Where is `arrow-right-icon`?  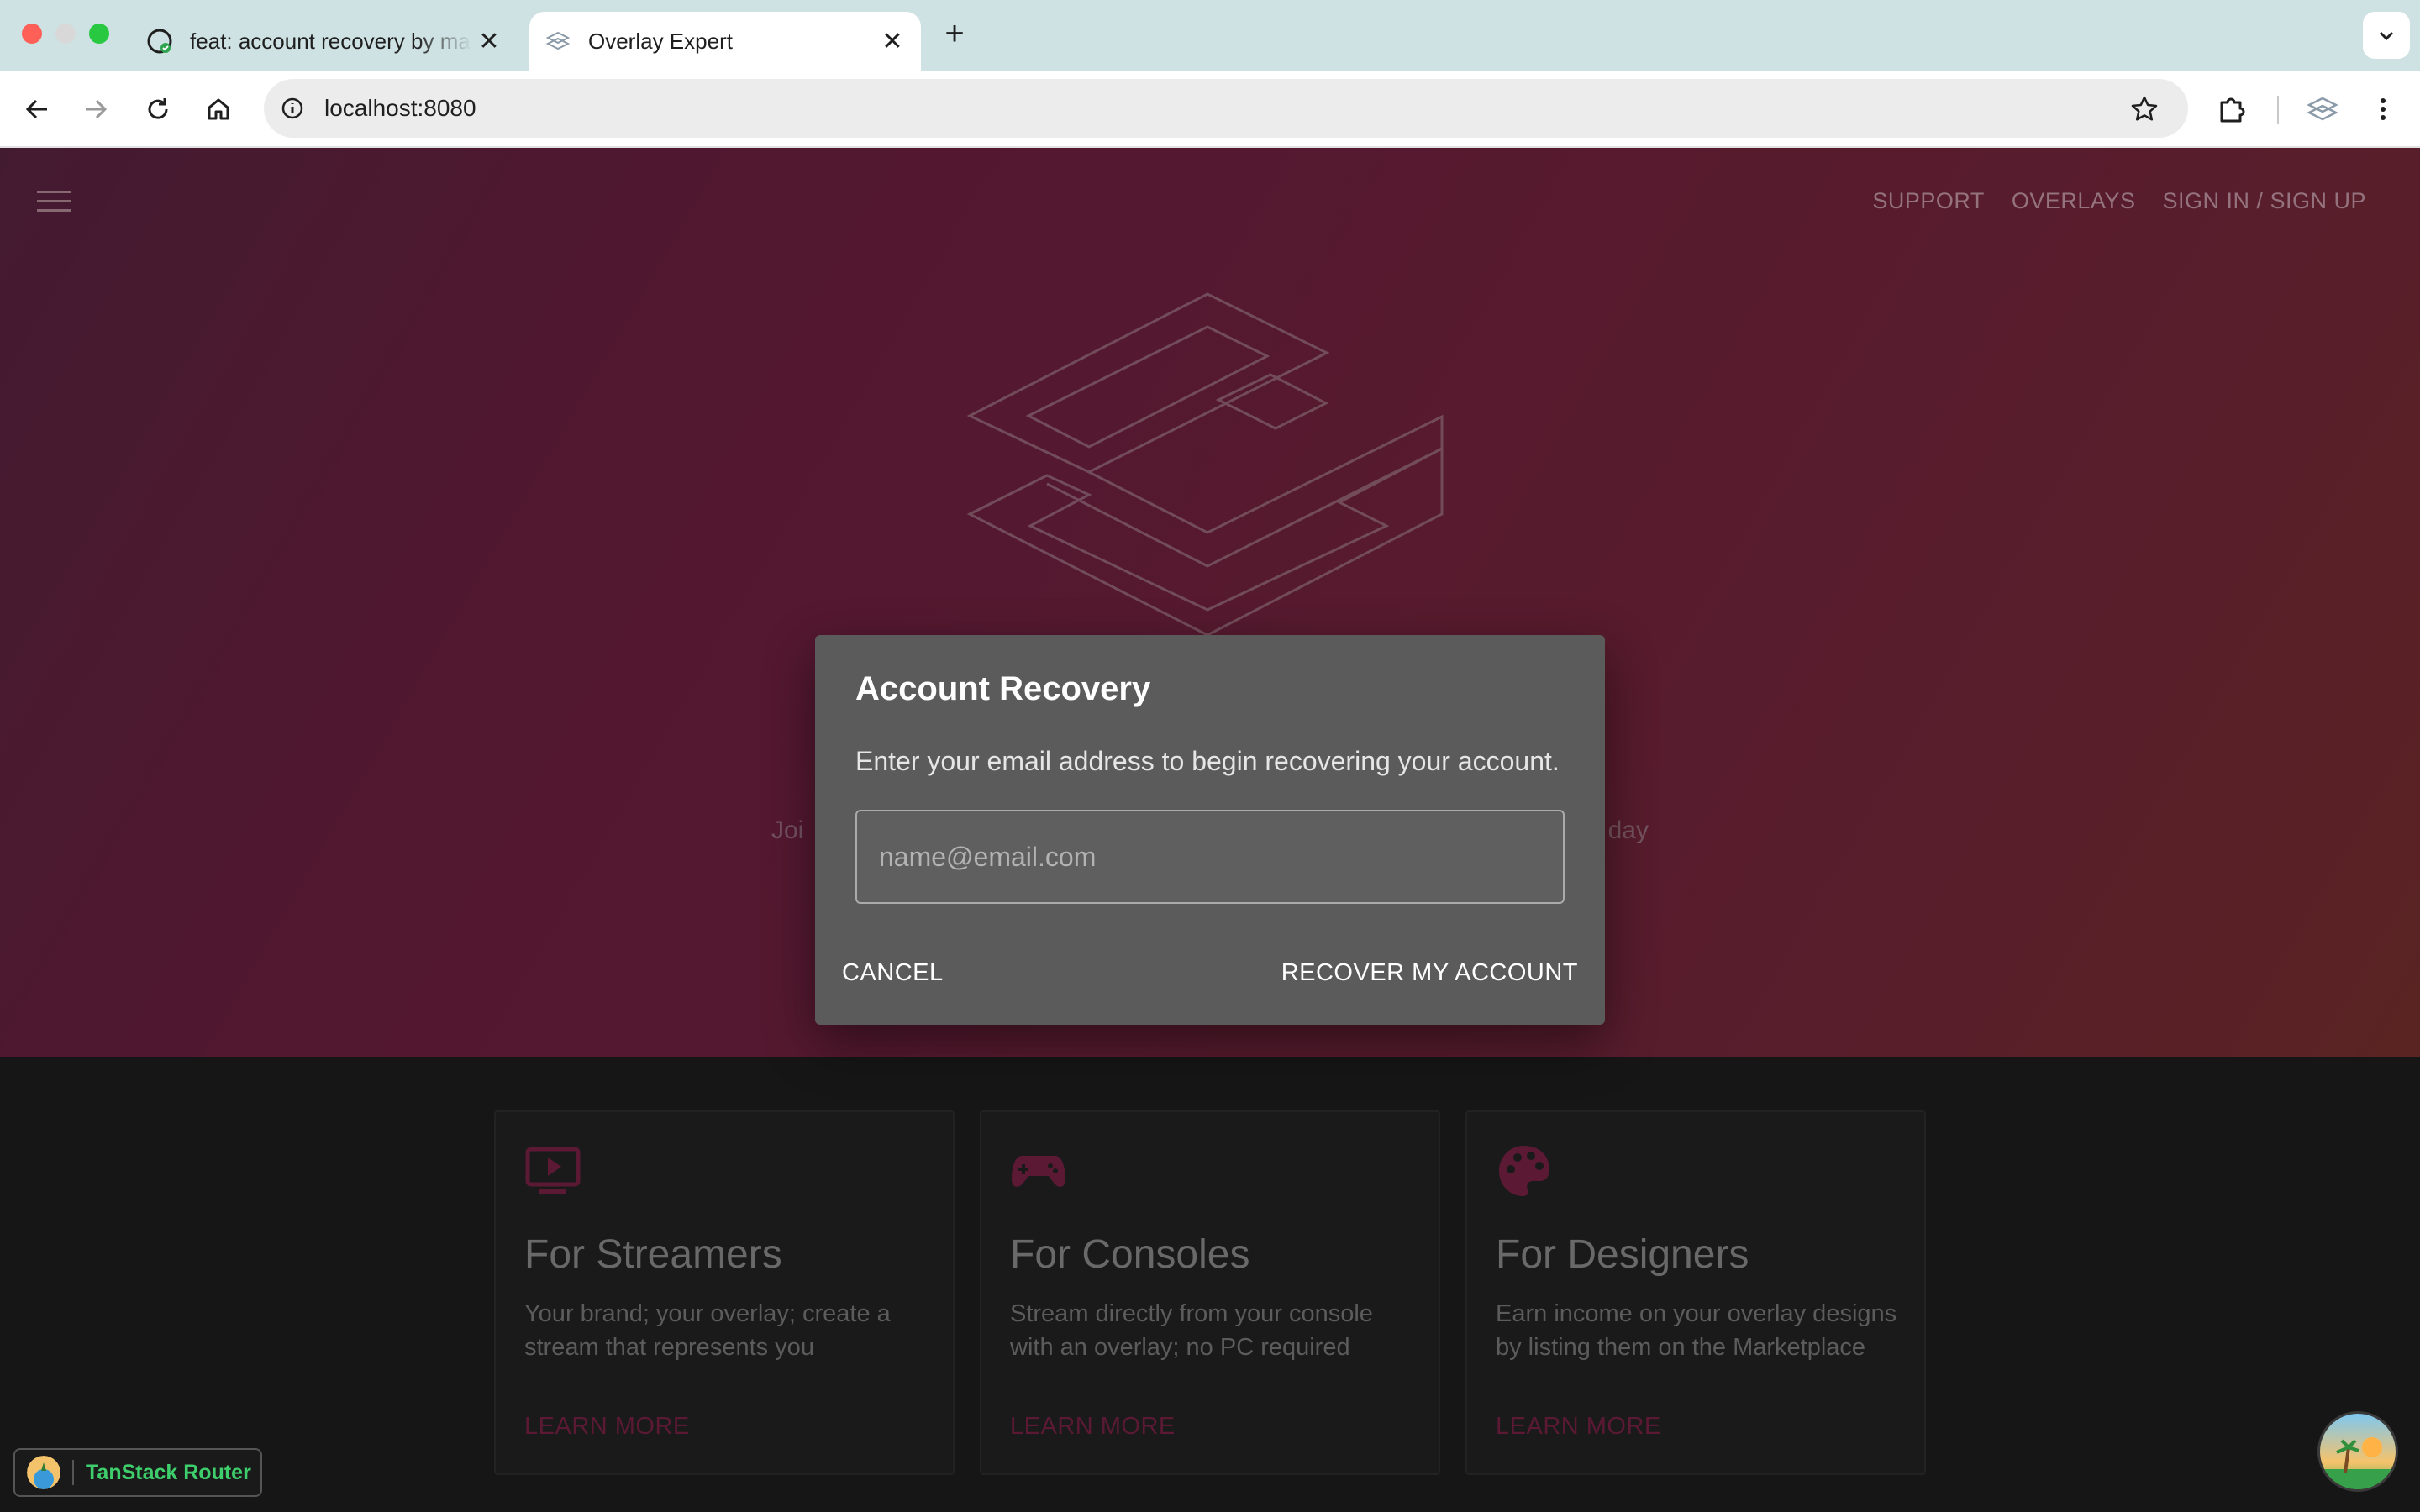
arrow-right-icon is located at coordinates (97, 109).